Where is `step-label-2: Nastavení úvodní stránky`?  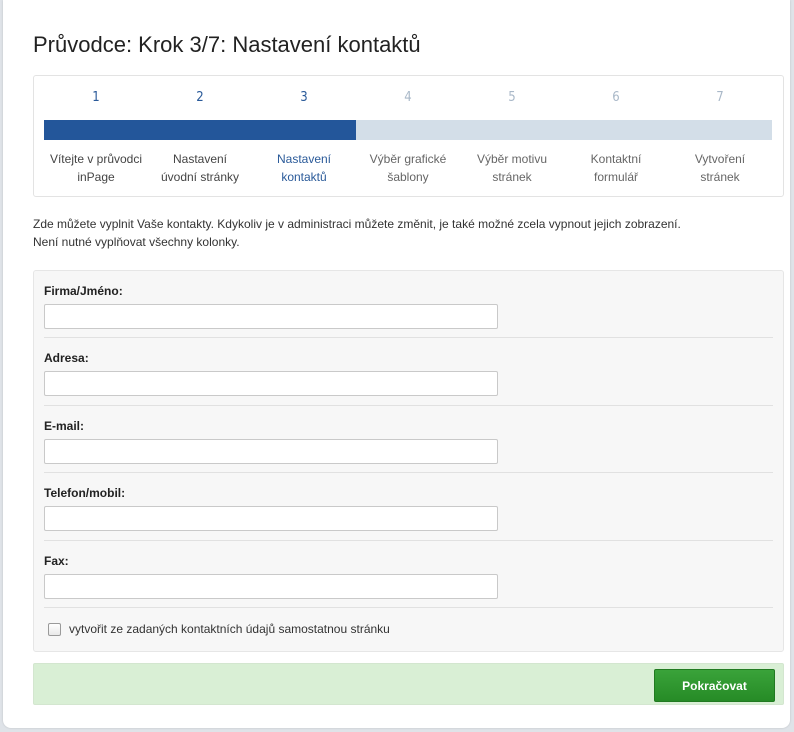 step-label-2: Nastavení úvodní stránky is located at coordinates (200, 168).